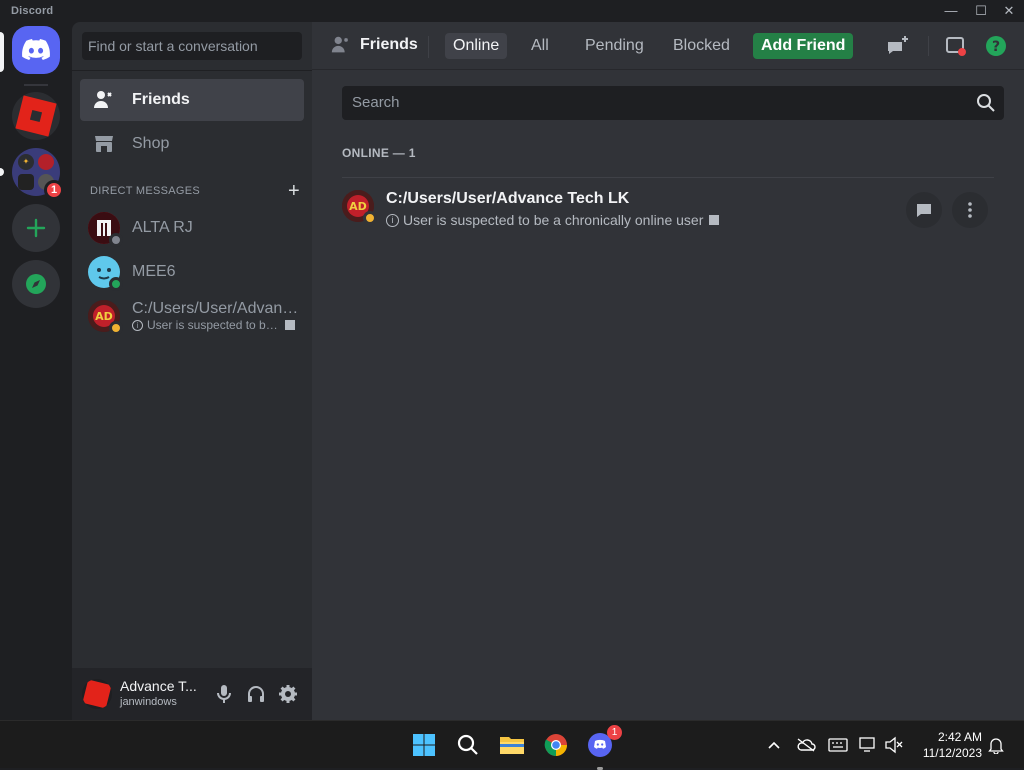  Describe the element at coordinates (26, 162) in the screenshot. I see `folder-server-icon: ✦` at that location.